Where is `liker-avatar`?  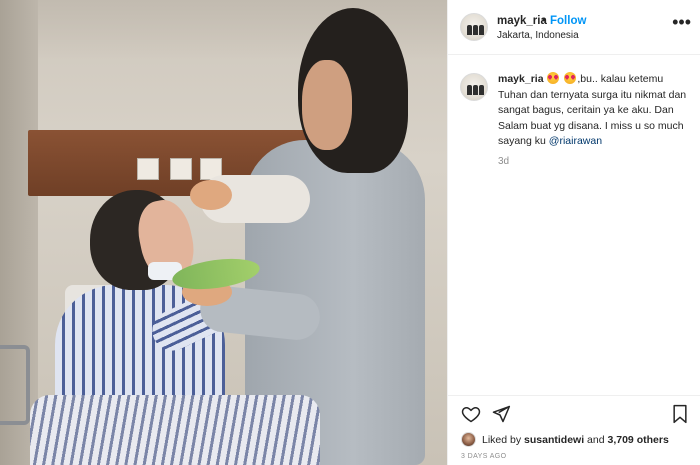 liker-avatar is located at coordinates (468, 439).